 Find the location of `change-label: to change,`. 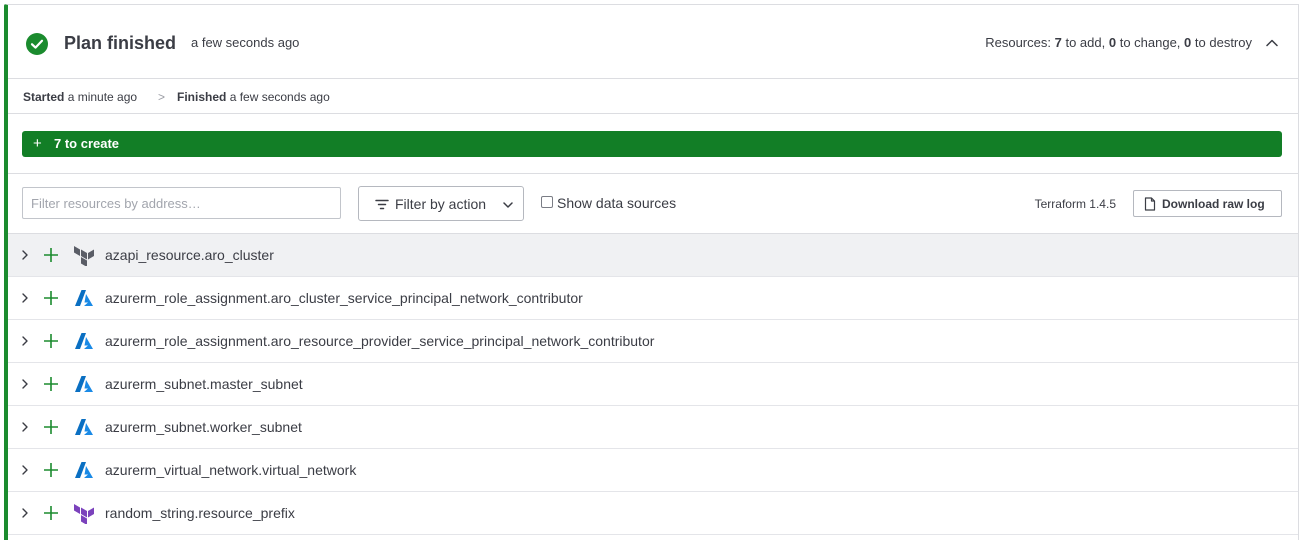

change-label: to change, is located at coordinates (1150, 42).